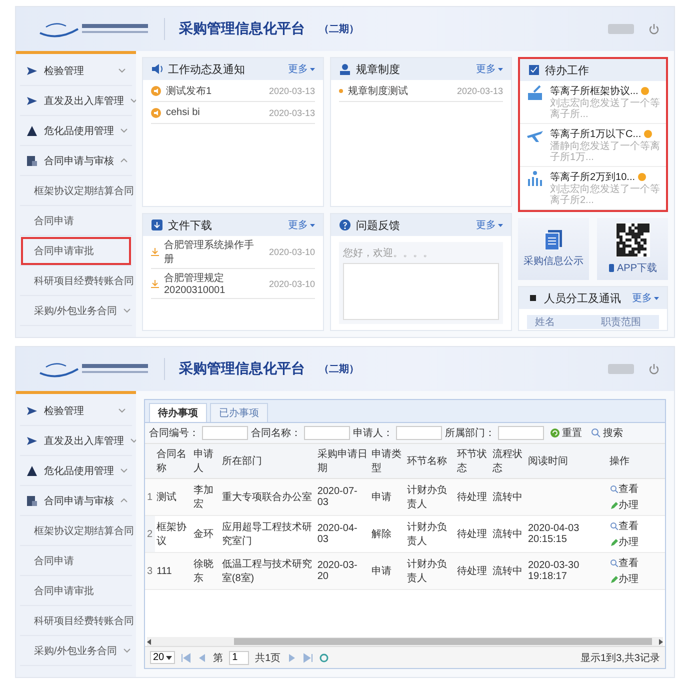 This screenshot has width=691, height=684. What do you see at coordinates (648, 134) in the screenshot?
I see `badge-dot` at bounding box center [648, 134].